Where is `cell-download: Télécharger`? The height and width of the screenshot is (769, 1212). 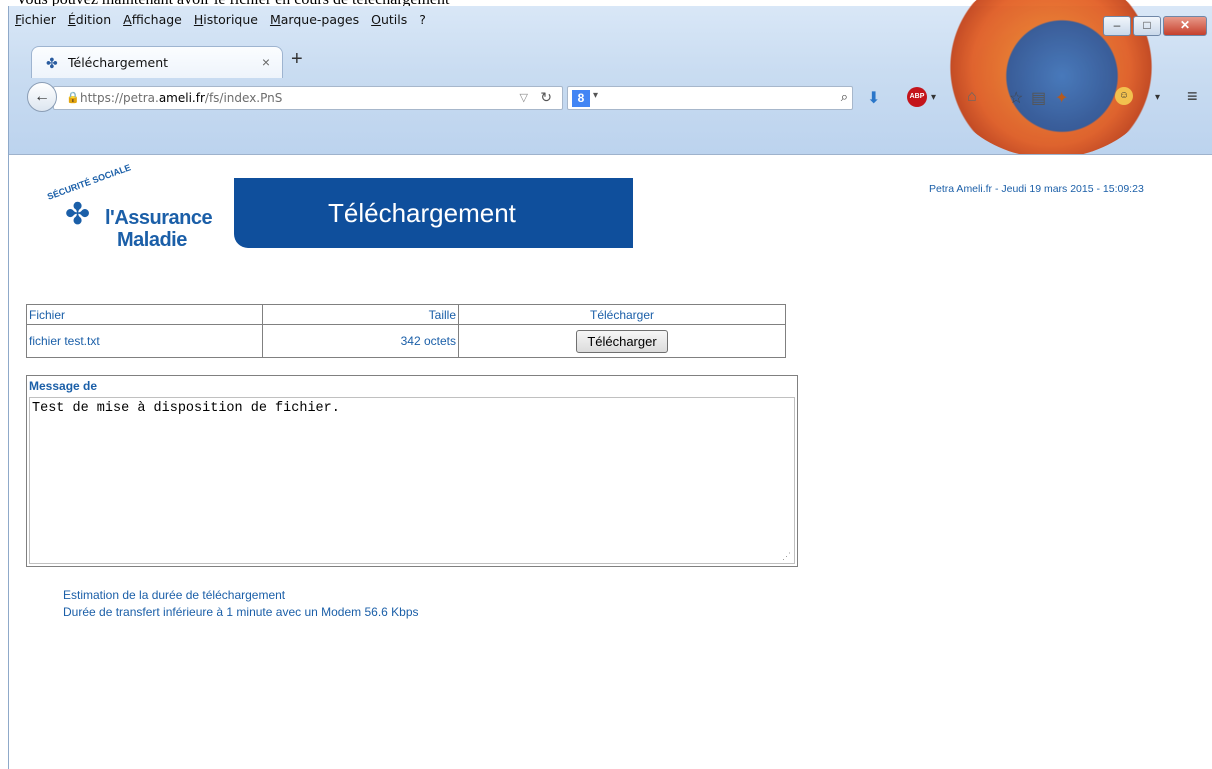
cell-download: Télécharger is located at coordinates (622, 341).